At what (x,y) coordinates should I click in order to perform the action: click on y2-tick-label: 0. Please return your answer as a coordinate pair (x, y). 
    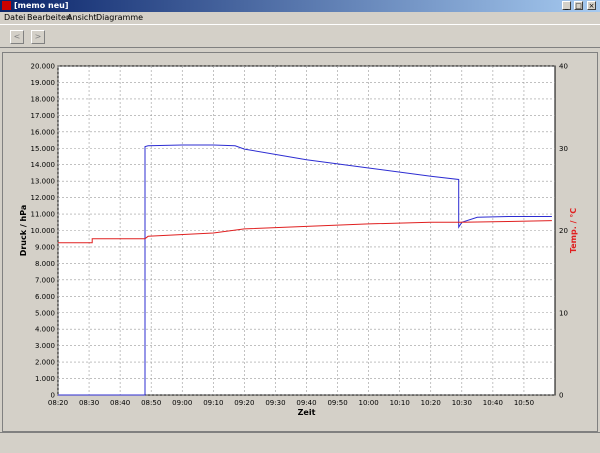
    Looking at the image, I should click on (561, 396).